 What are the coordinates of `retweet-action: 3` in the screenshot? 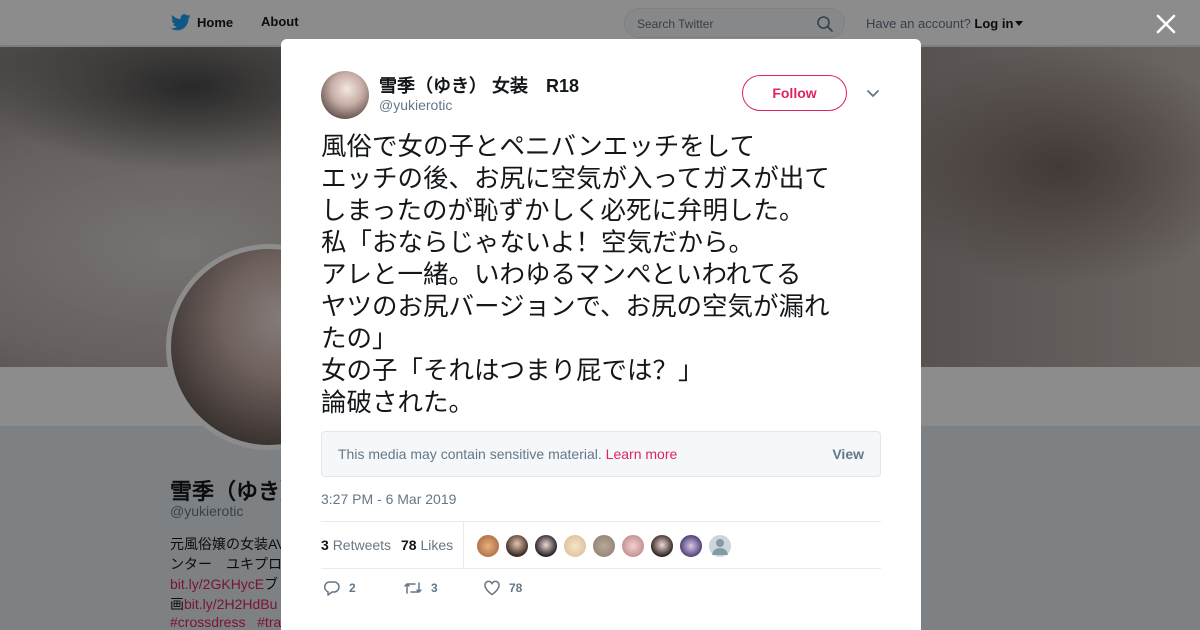 It's located at (420, 588).